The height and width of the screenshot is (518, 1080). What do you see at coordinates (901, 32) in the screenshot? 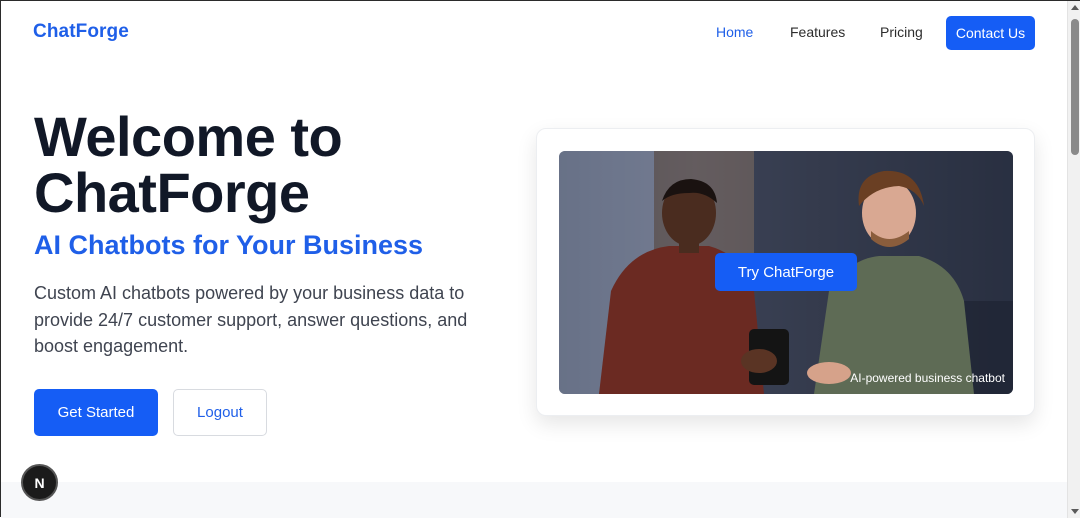
I see `nav-pricing: Pricing` at bounding box center [901, 32].